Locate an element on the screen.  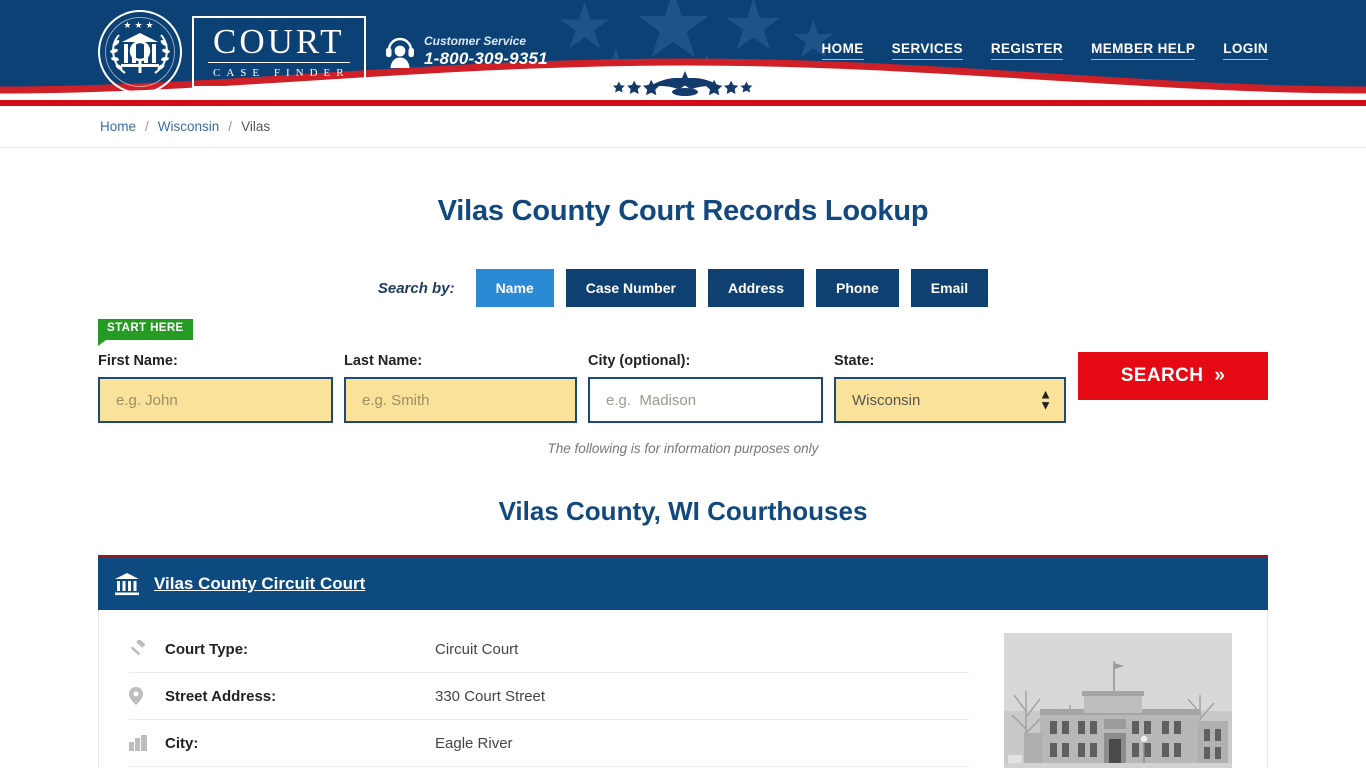
breadcrumb: Home / Wisconsin / Vilas is located at coordinates (683, 127).